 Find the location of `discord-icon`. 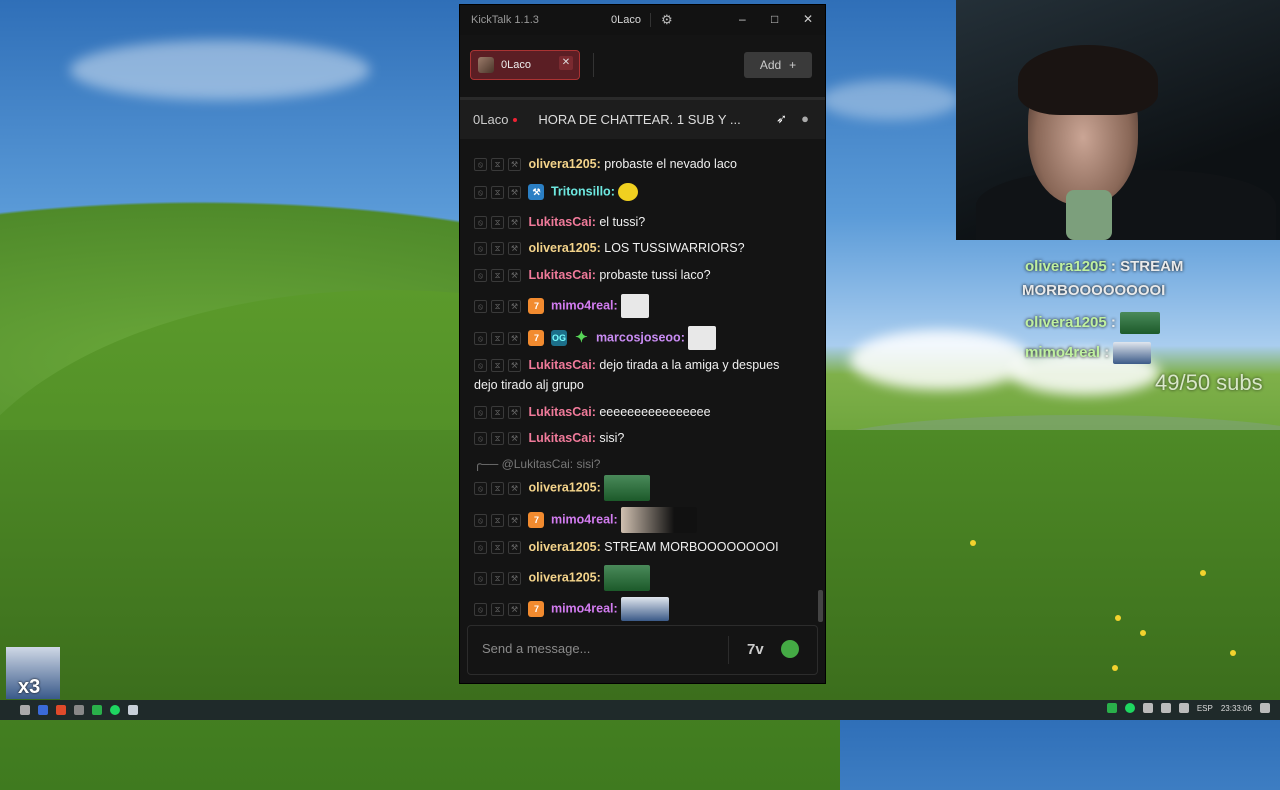

discord-icon is located at coordinates (43, 710).